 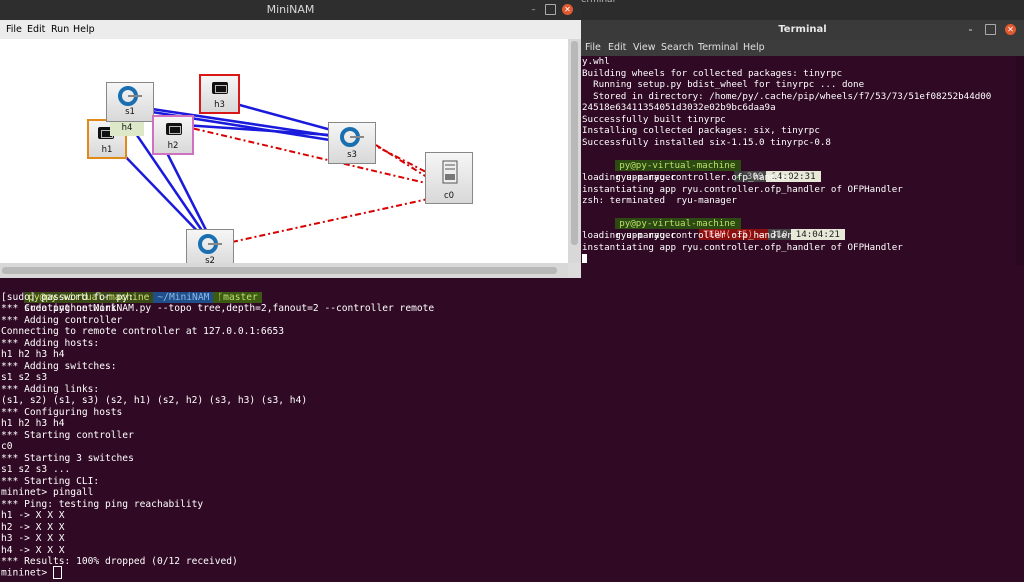 I want to click on menu-search: Search, so click(x=677, y=47).